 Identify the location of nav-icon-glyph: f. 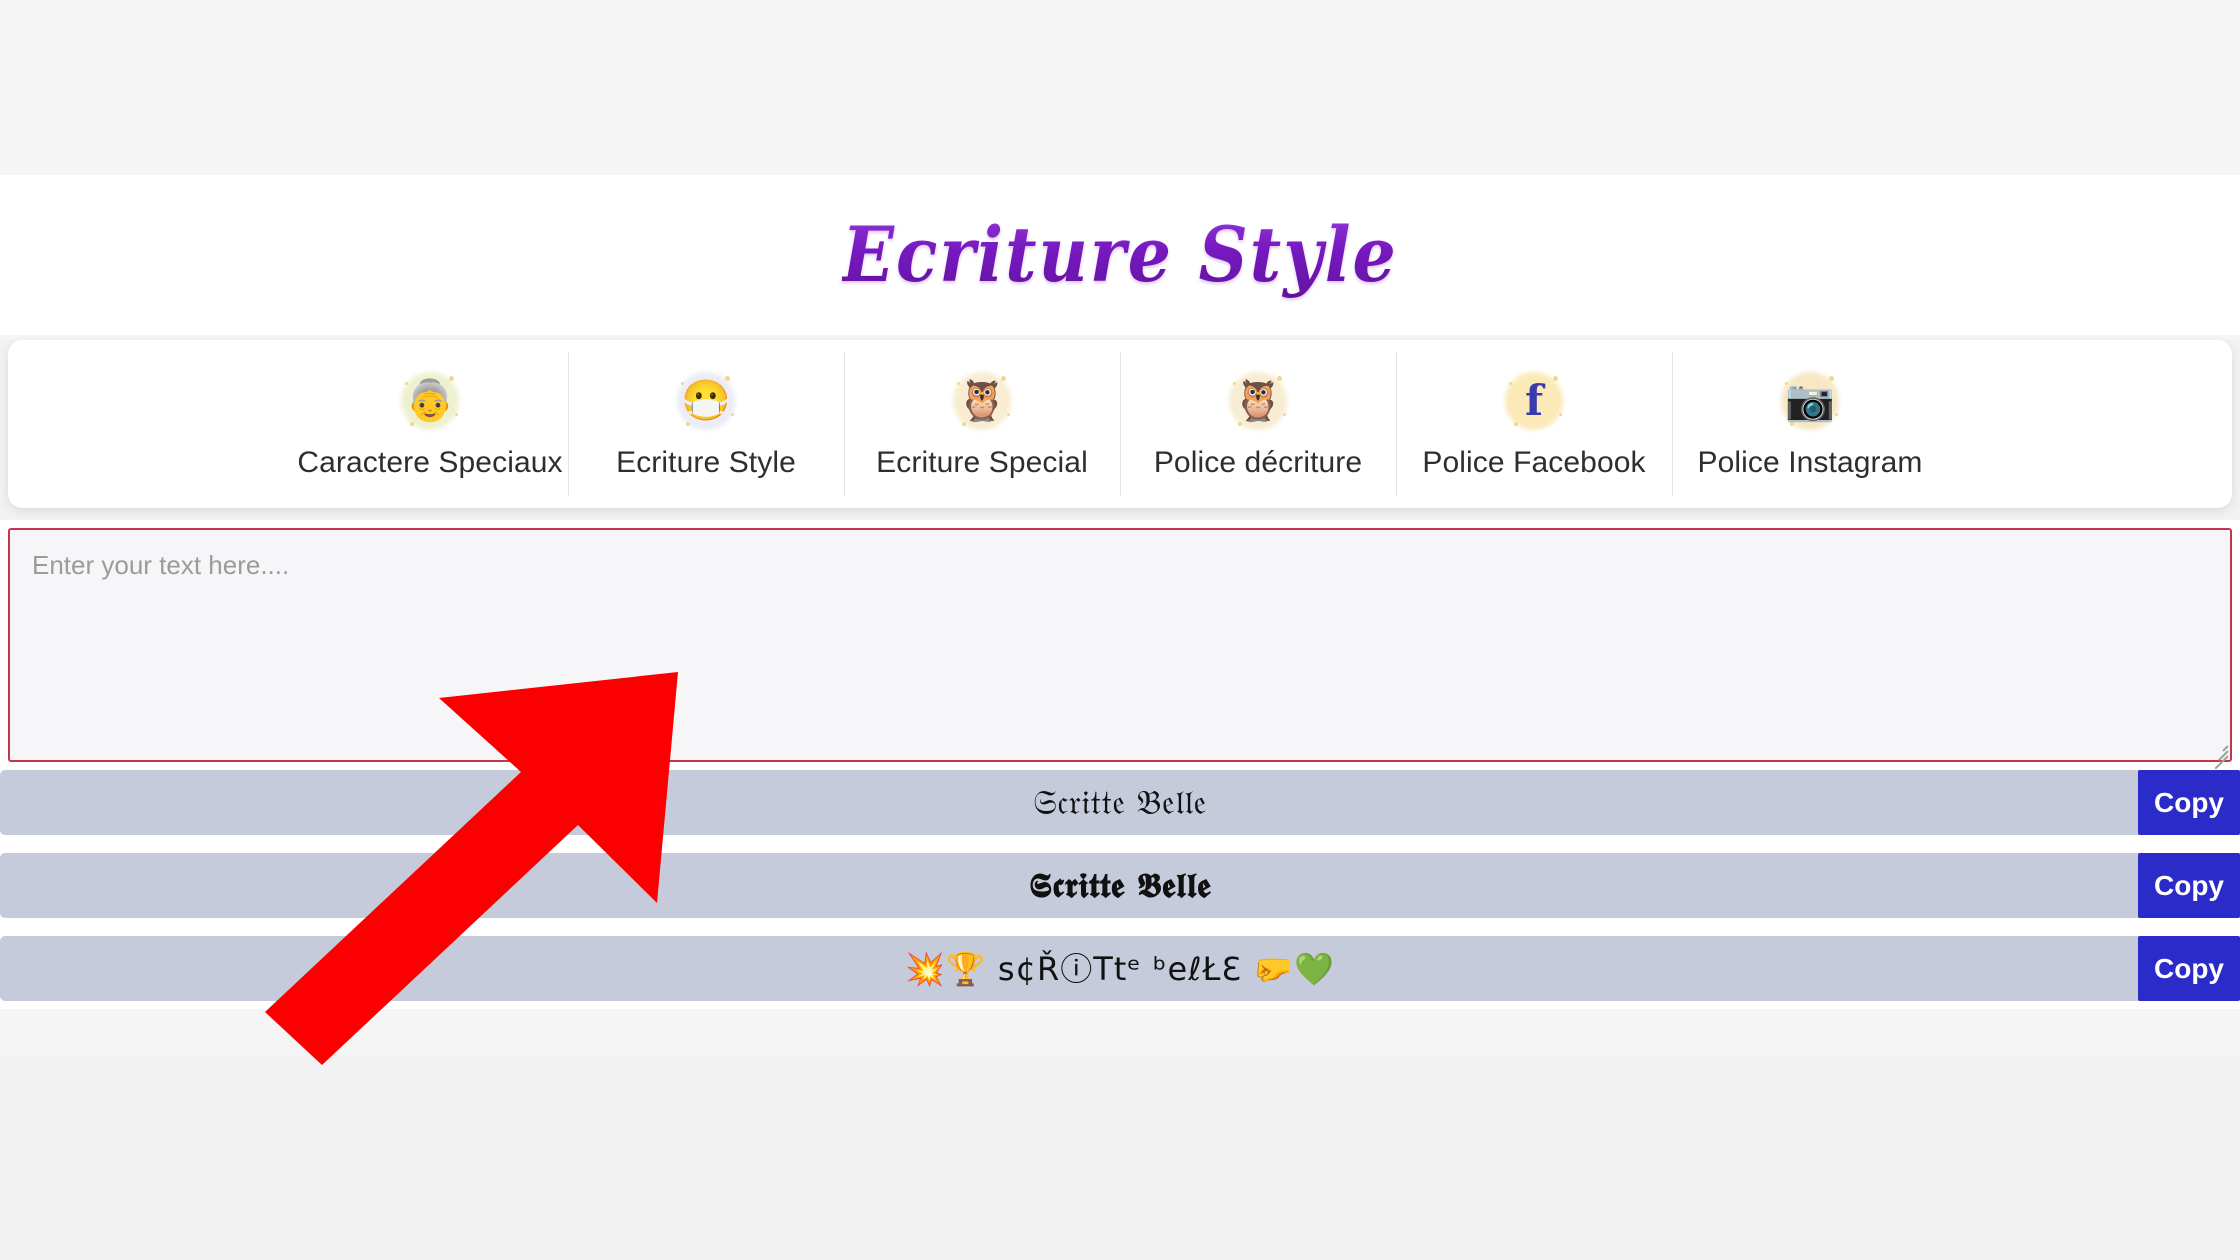
(1534, 400).